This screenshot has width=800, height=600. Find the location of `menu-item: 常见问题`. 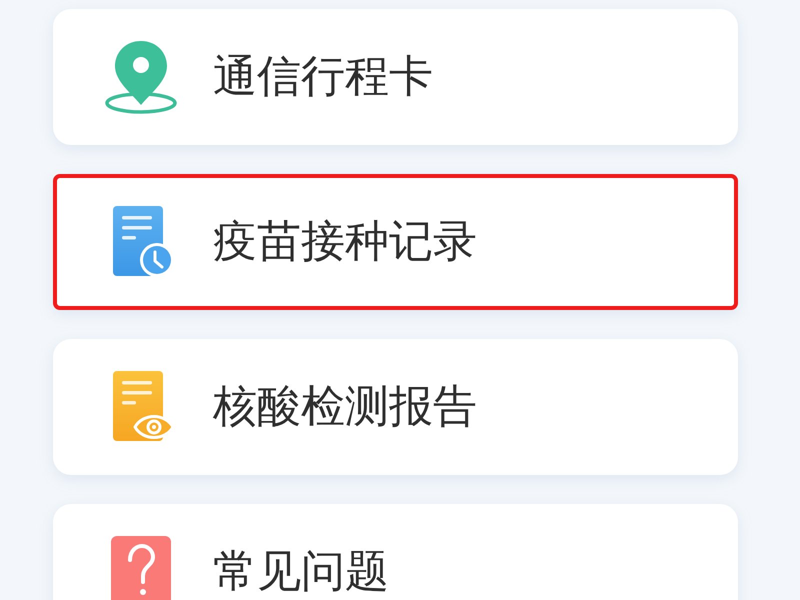

menu-item: 常见问题 is located at coordinates (395, 552).